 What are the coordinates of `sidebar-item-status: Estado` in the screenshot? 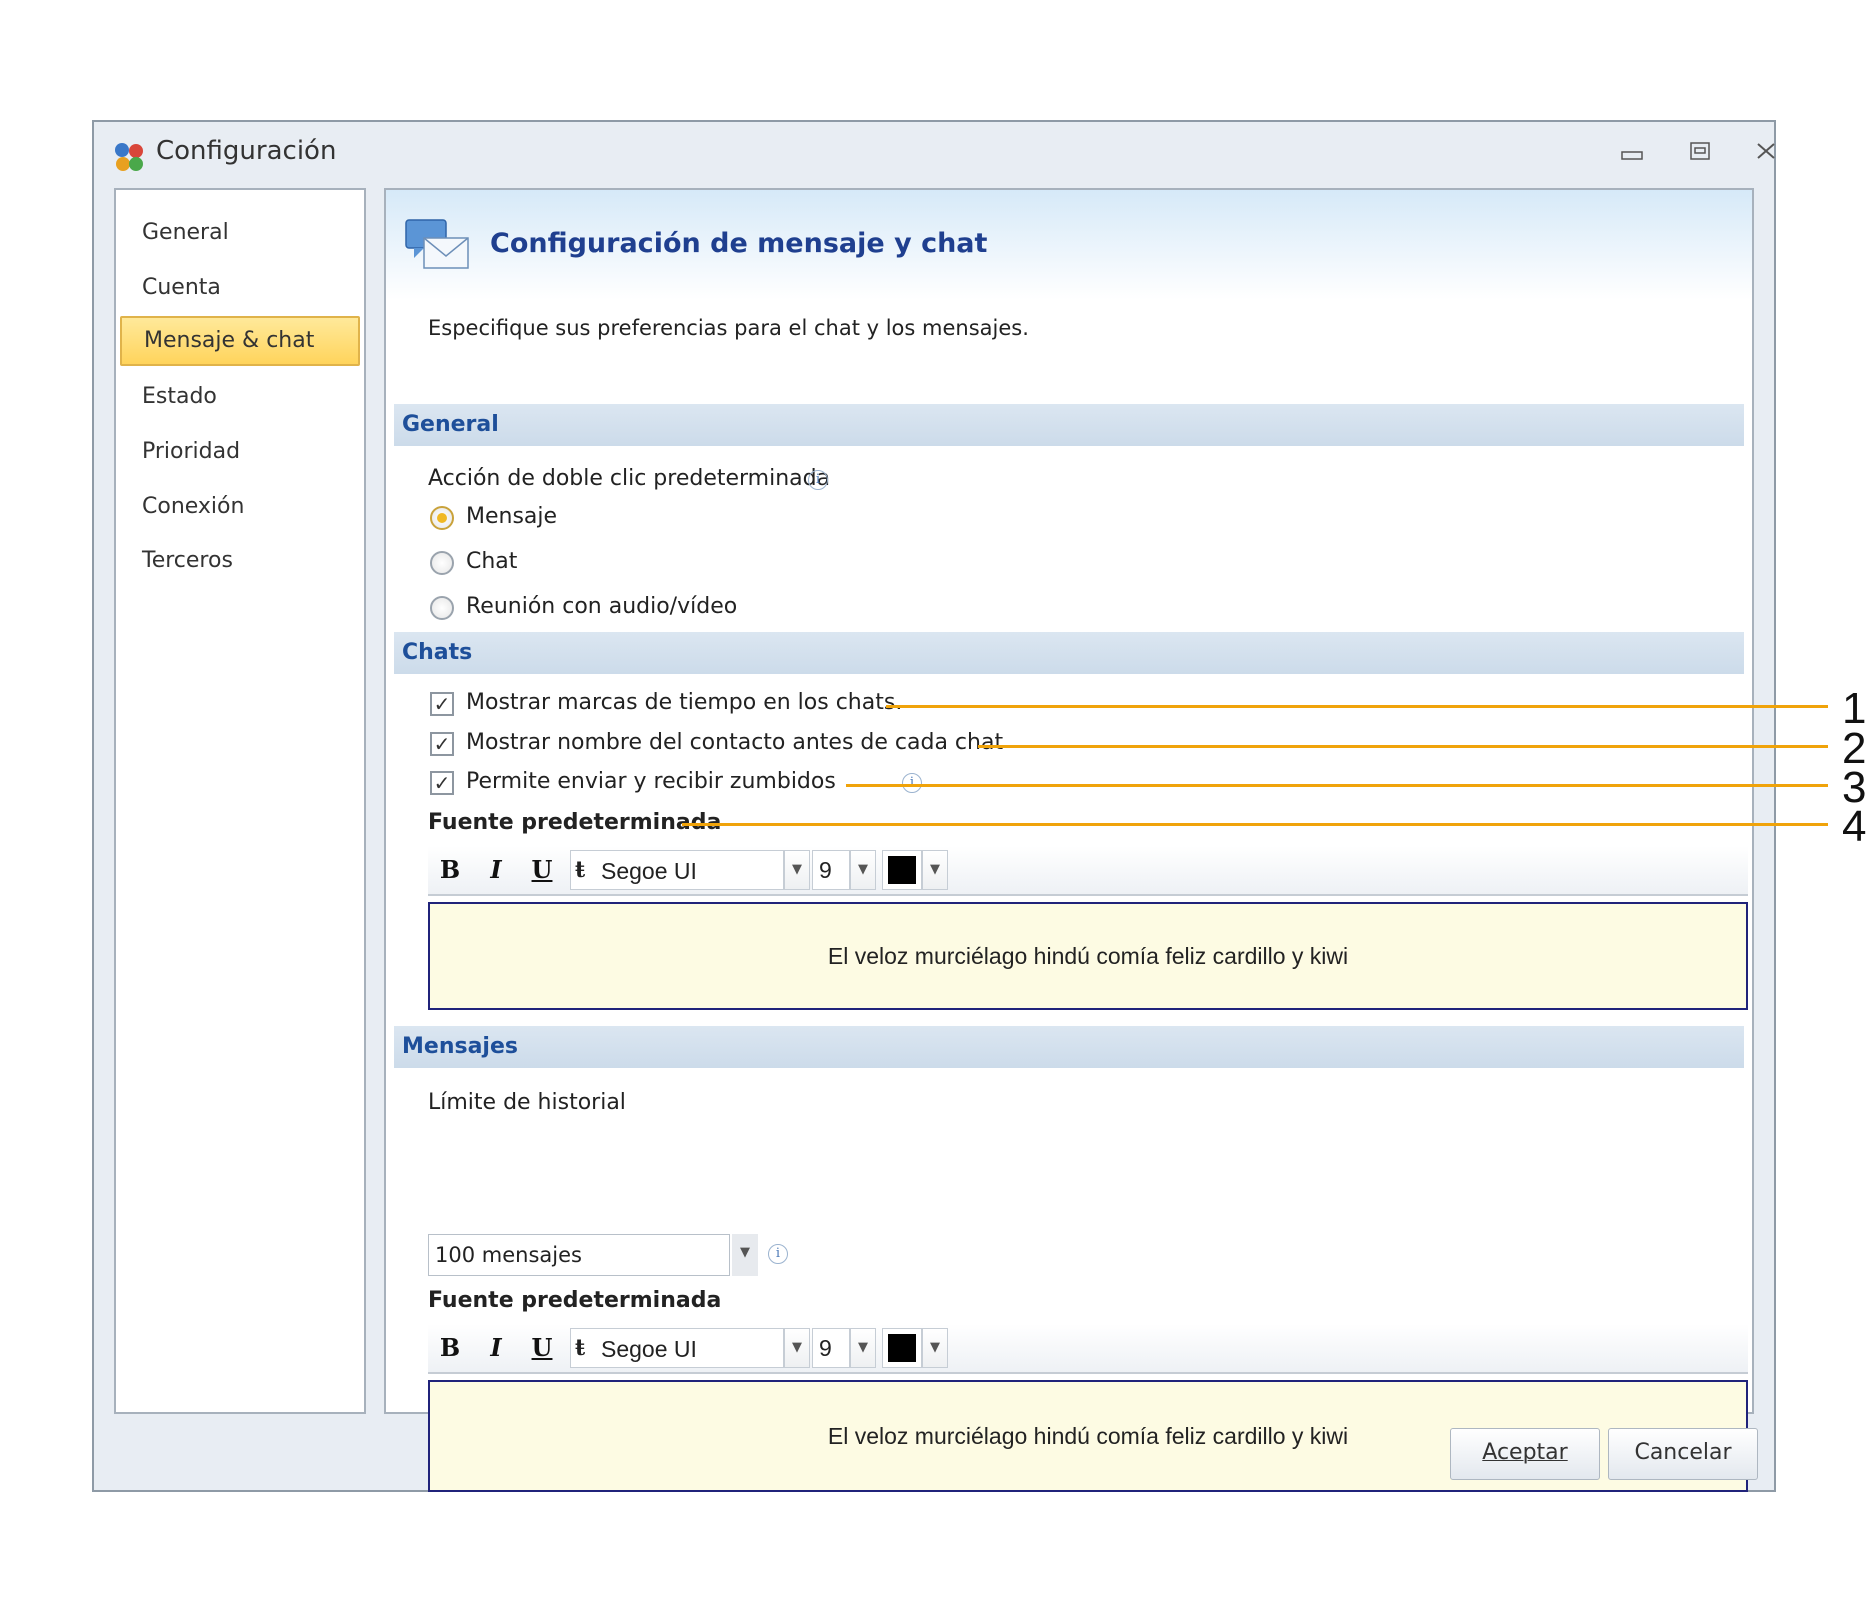 It's located at (240, 397).